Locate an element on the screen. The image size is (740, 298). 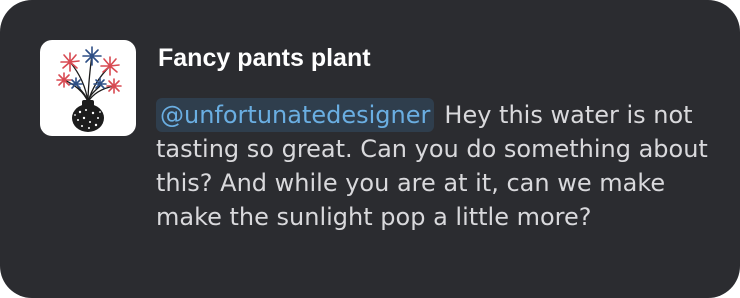
author-name: Fancy pants plant is located at coordinates (264, 58).